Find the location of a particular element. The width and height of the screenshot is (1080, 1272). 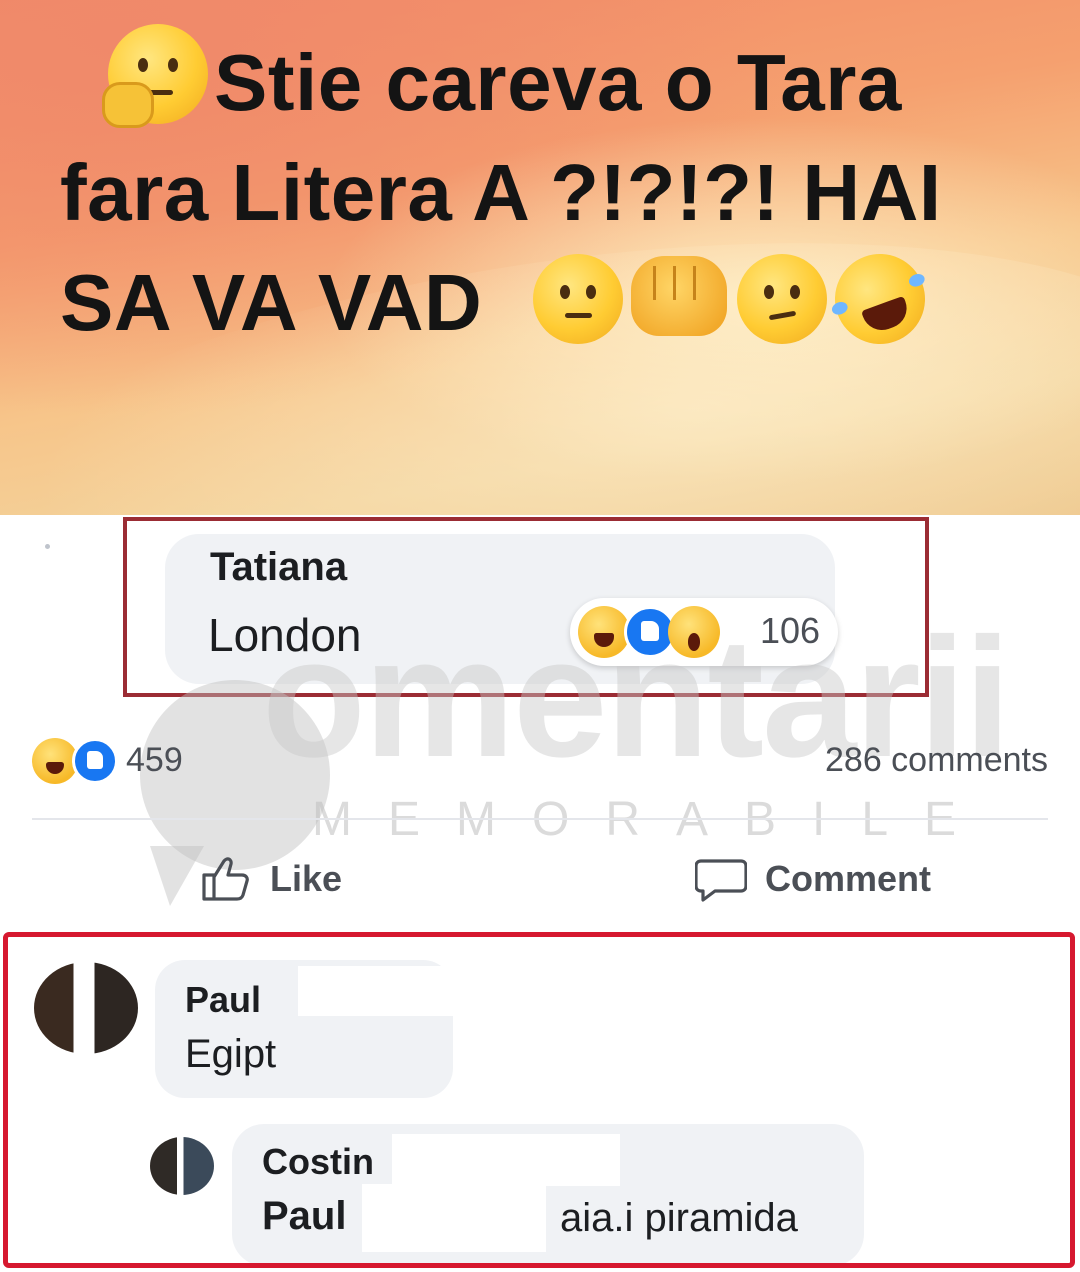

divider is located at coordinates (540, 819).